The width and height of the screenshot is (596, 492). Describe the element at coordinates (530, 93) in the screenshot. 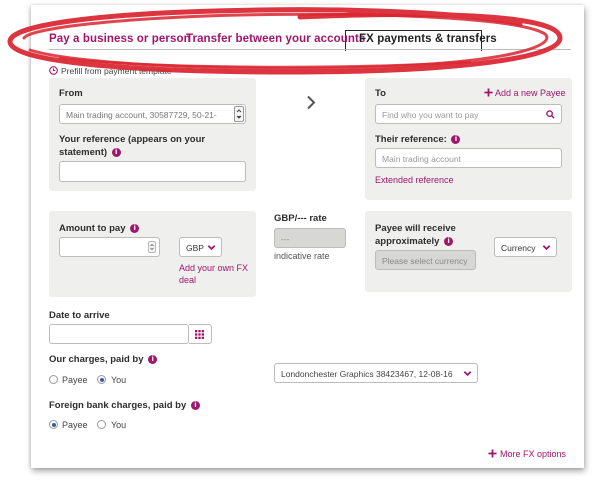

I see `add-new-payee-link: Add a new Payee` at that location.